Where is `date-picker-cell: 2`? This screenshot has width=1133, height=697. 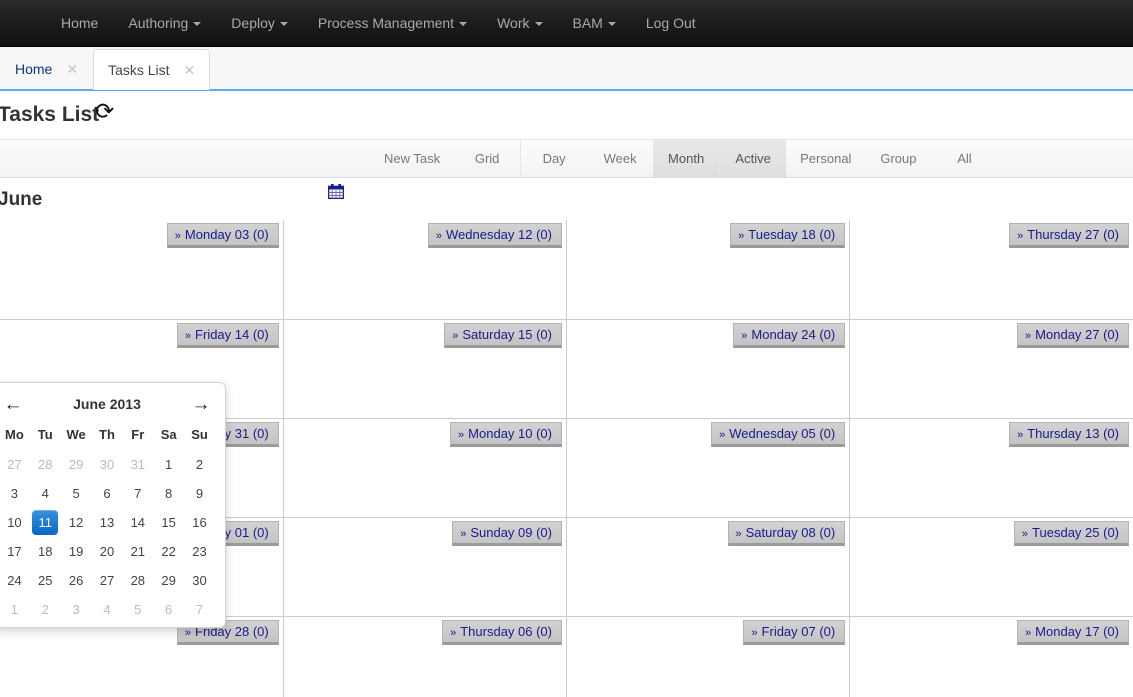 date-picker-cell: 2 is located at coordinates (199, 464).